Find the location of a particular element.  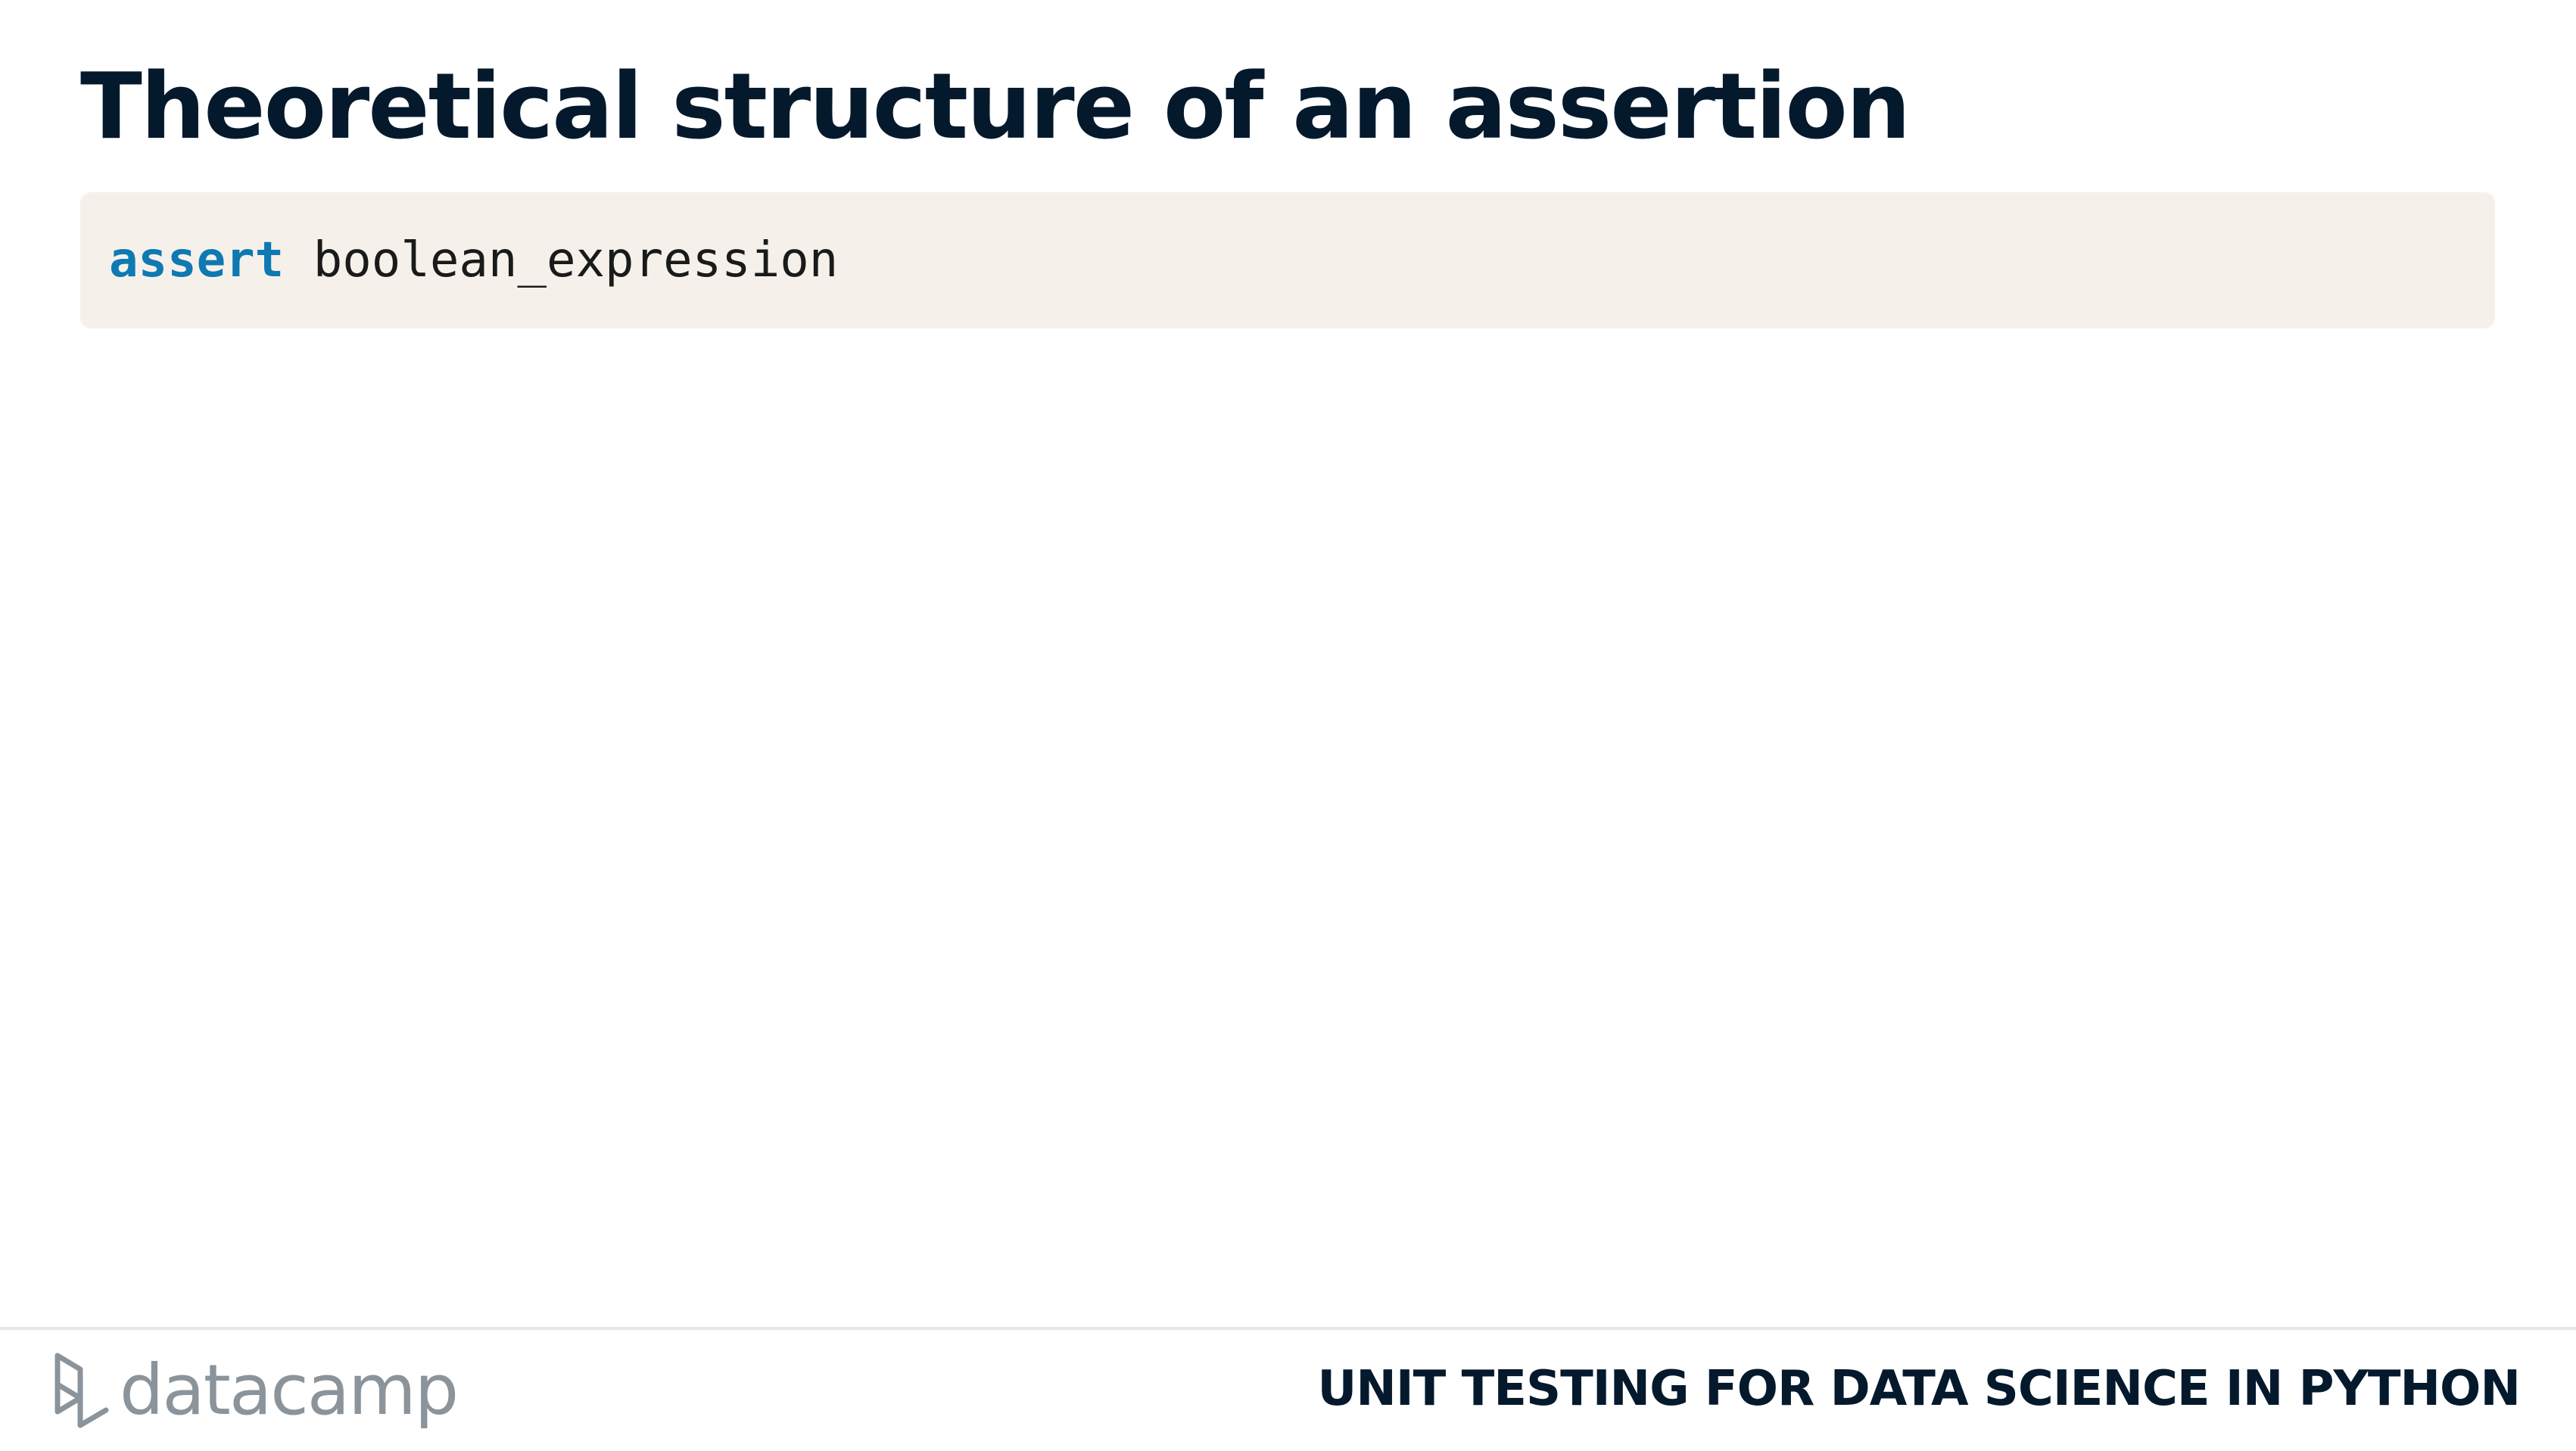

course-name: UNIT TESTING FOR DATA SCIENCE IN PYTHON is located at coordinates (1919, 1389).